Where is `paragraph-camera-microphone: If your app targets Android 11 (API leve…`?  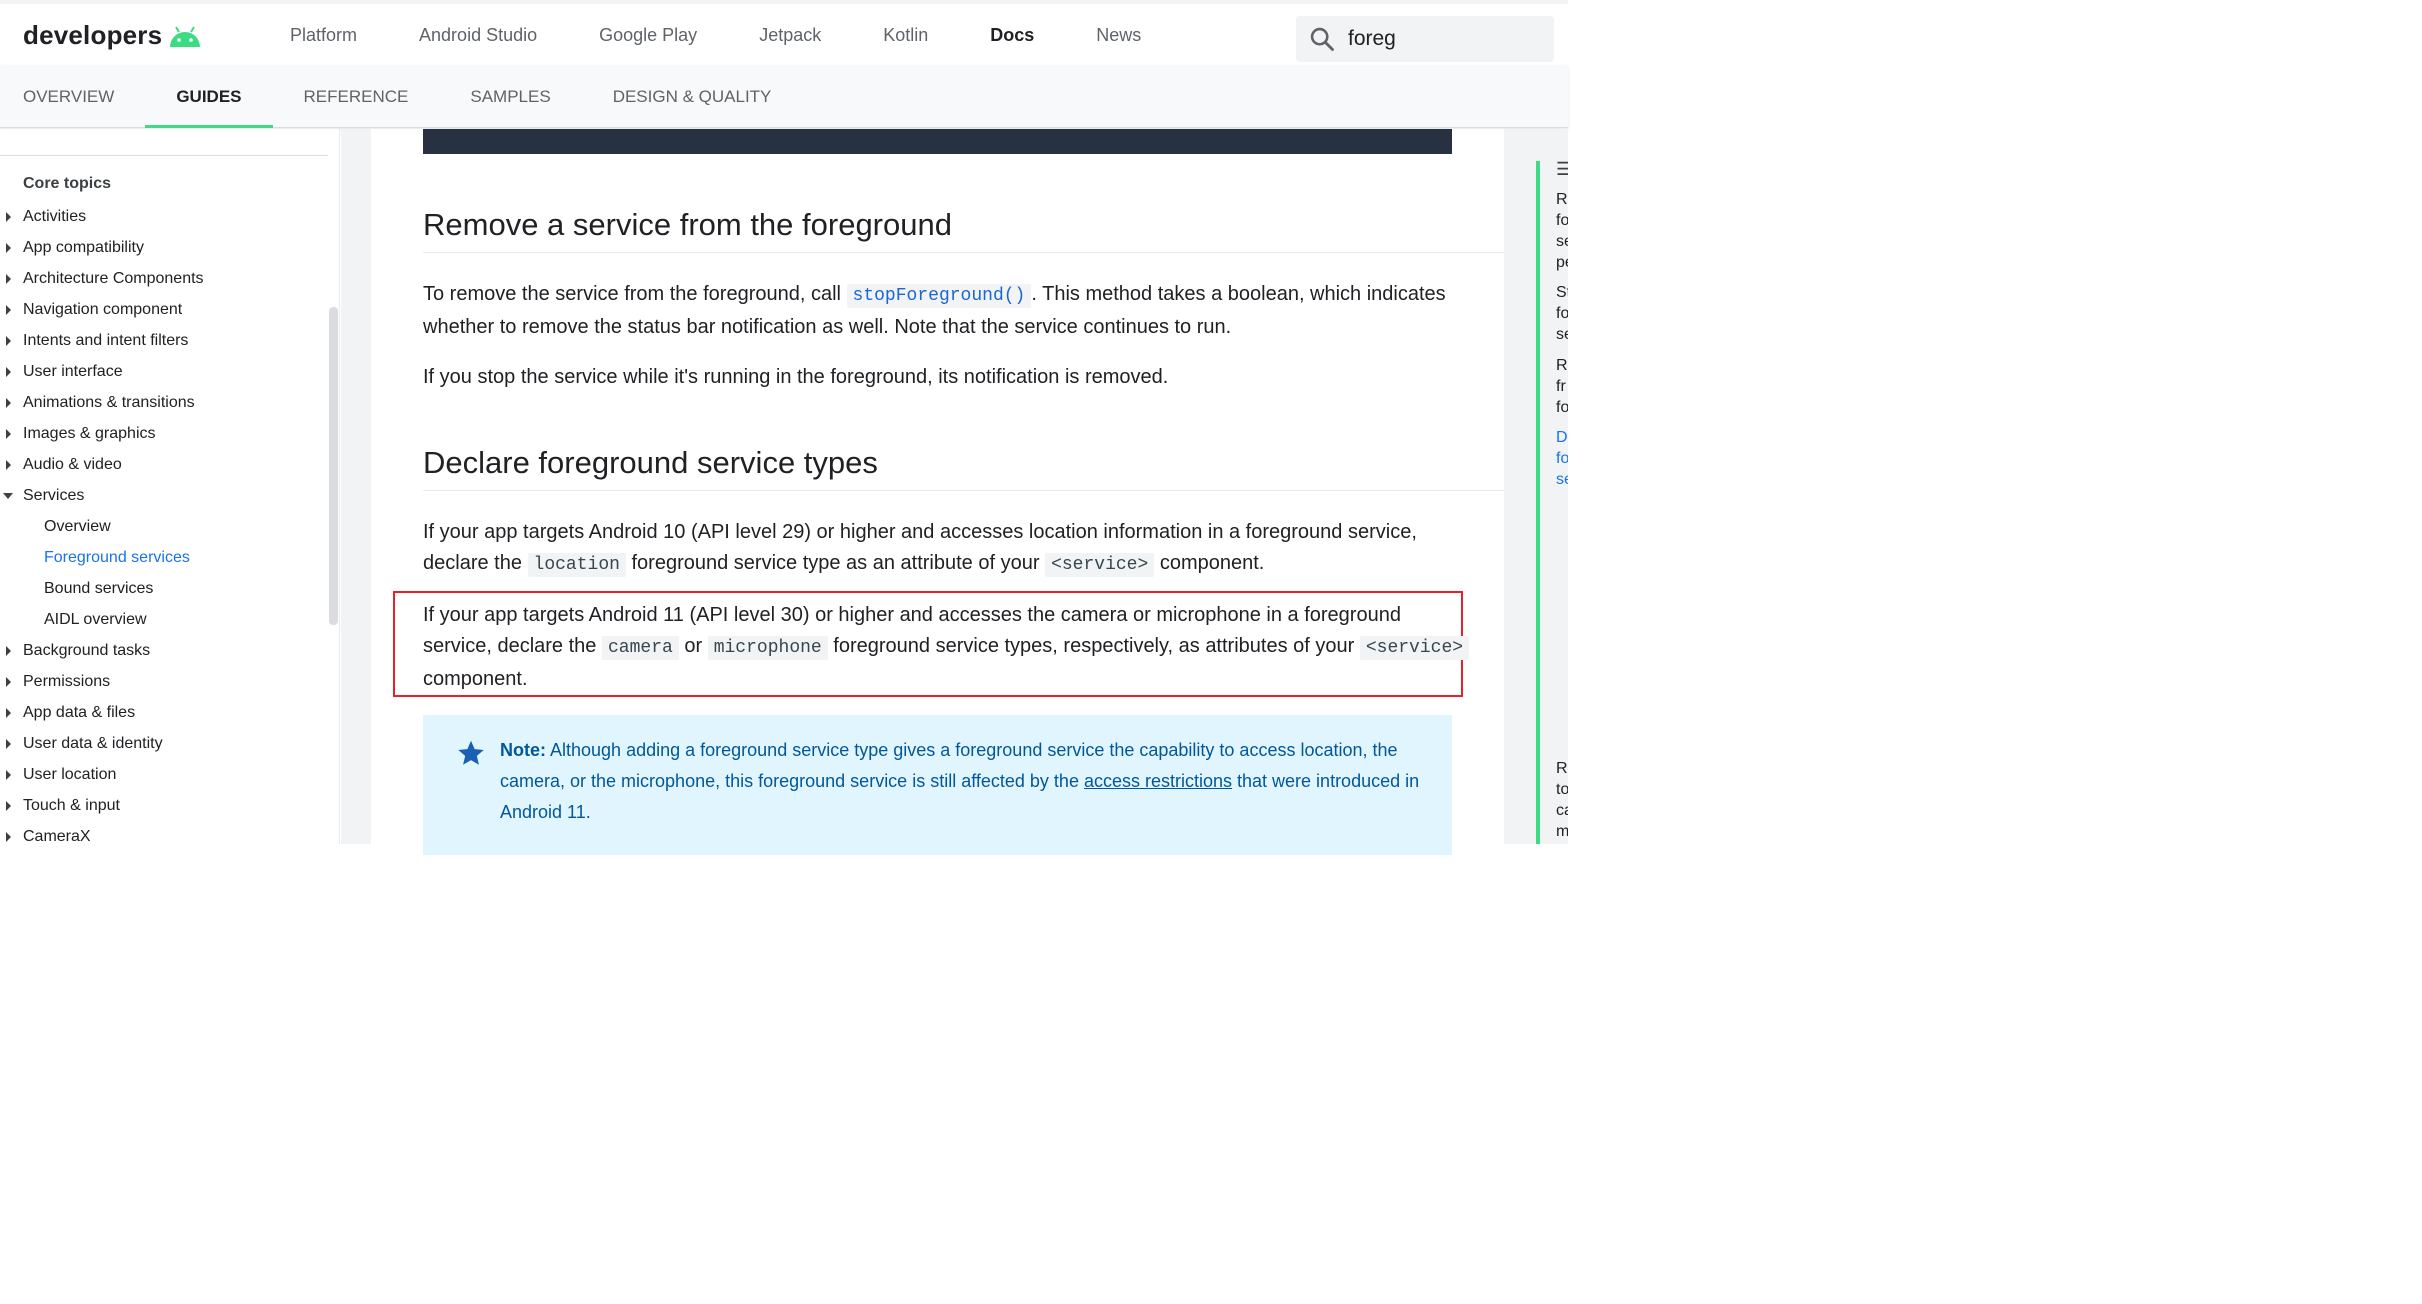
paragraph-camera-microphone: If your app targets Android 11 (API leve… is located at coordinates (948, 647).